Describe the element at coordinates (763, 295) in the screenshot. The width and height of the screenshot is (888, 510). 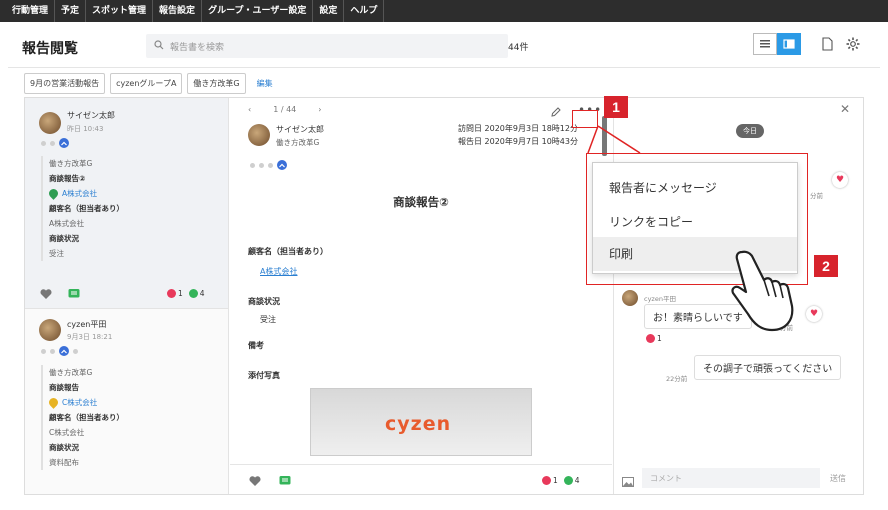
I see `hand-pointer-icon` at that location.